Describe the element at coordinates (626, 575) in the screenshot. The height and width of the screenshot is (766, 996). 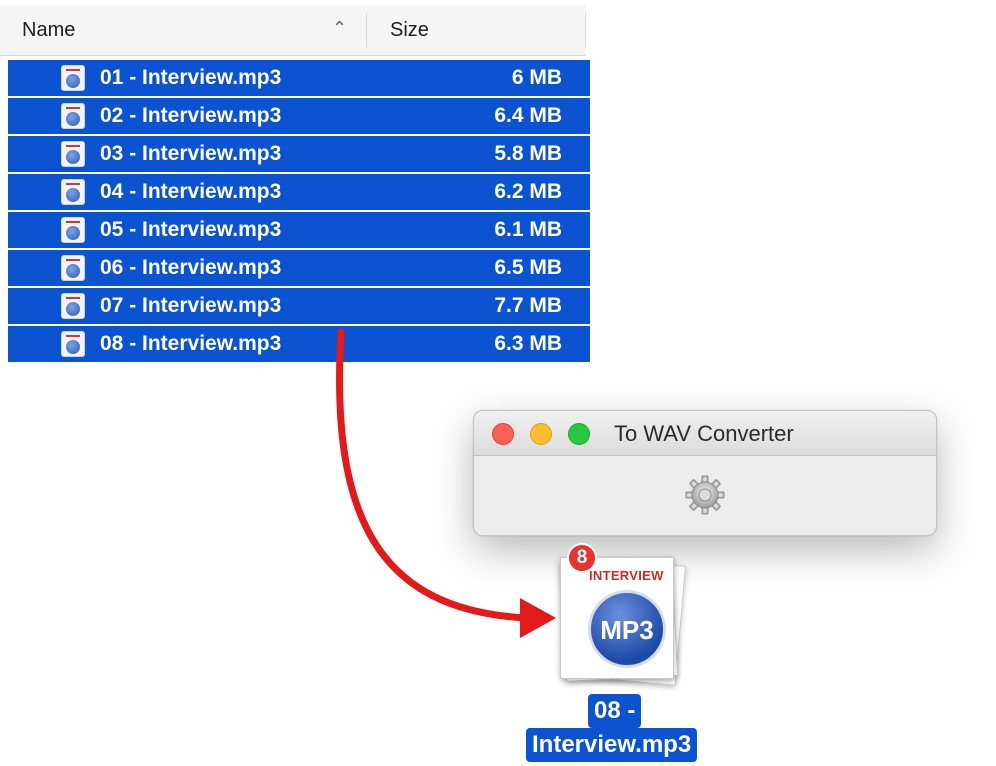
I see `doc-label: INTERVIEW` at that location.